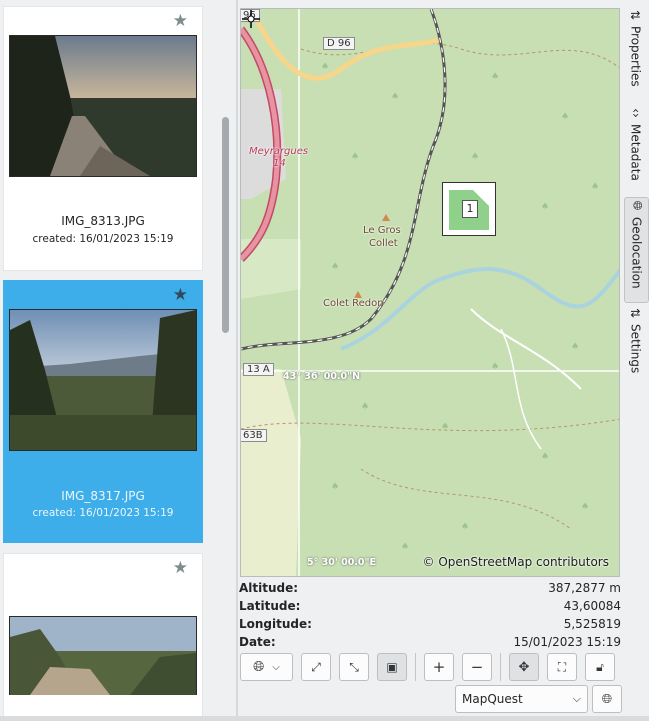 The width and height of the screenshot is (649, 721). I want to click on photo-rocky-hill, so click(103, 656).